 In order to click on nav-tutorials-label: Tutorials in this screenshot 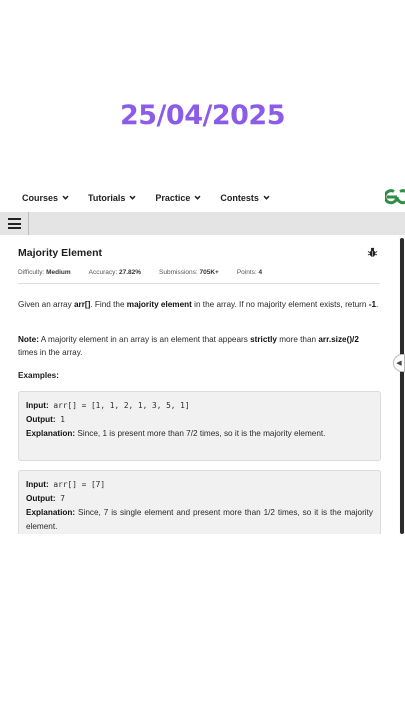, I will do `click(107, 197)`.